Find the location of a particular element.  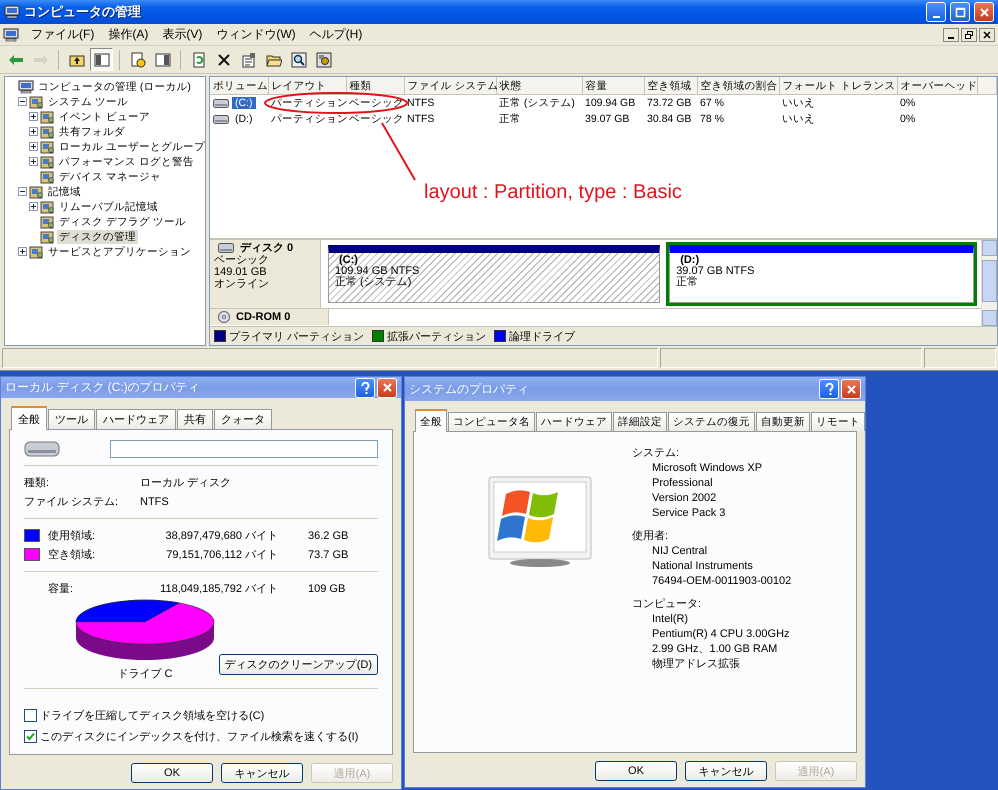

disk-label-panel: ディスク 0 ベーシック 149.01 GB オンライン is located at coordinates (265, 274).